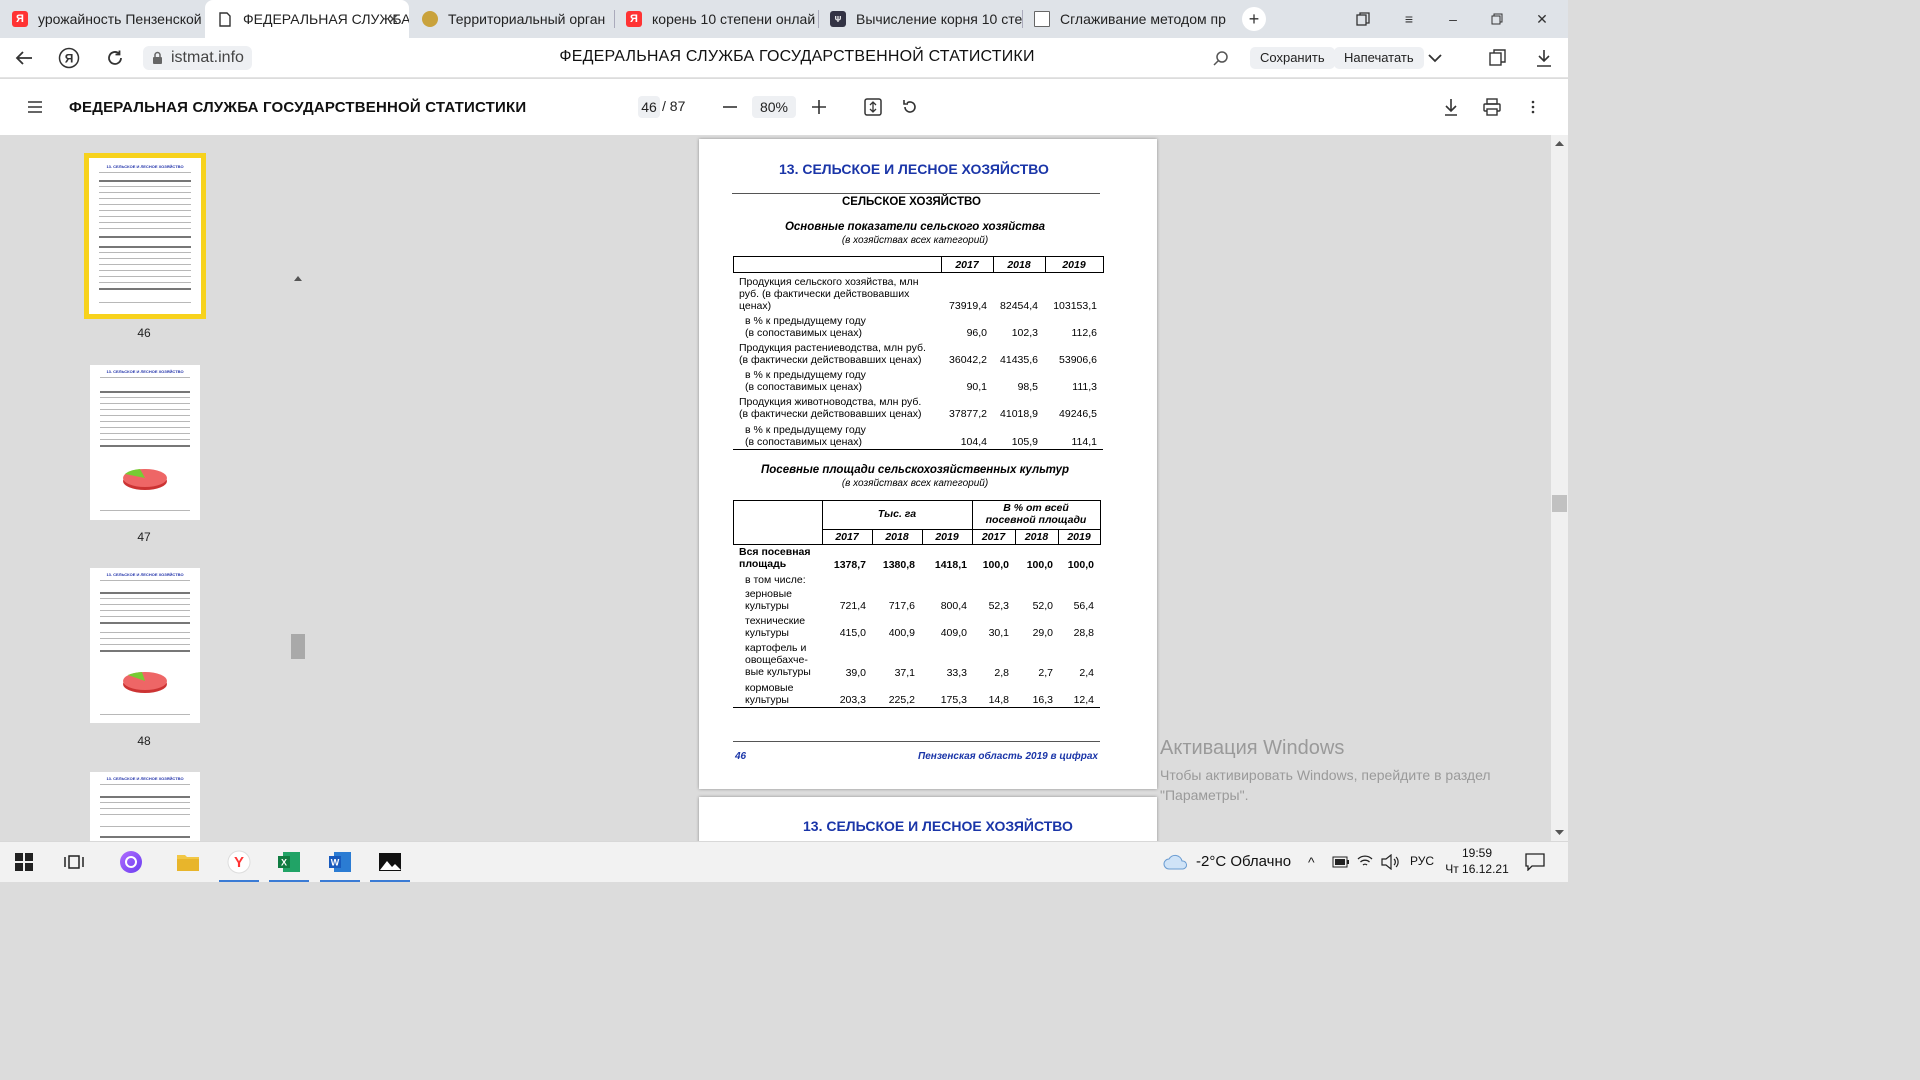  I want to click on yandex-browser-icon: Y, so click(239, 862).